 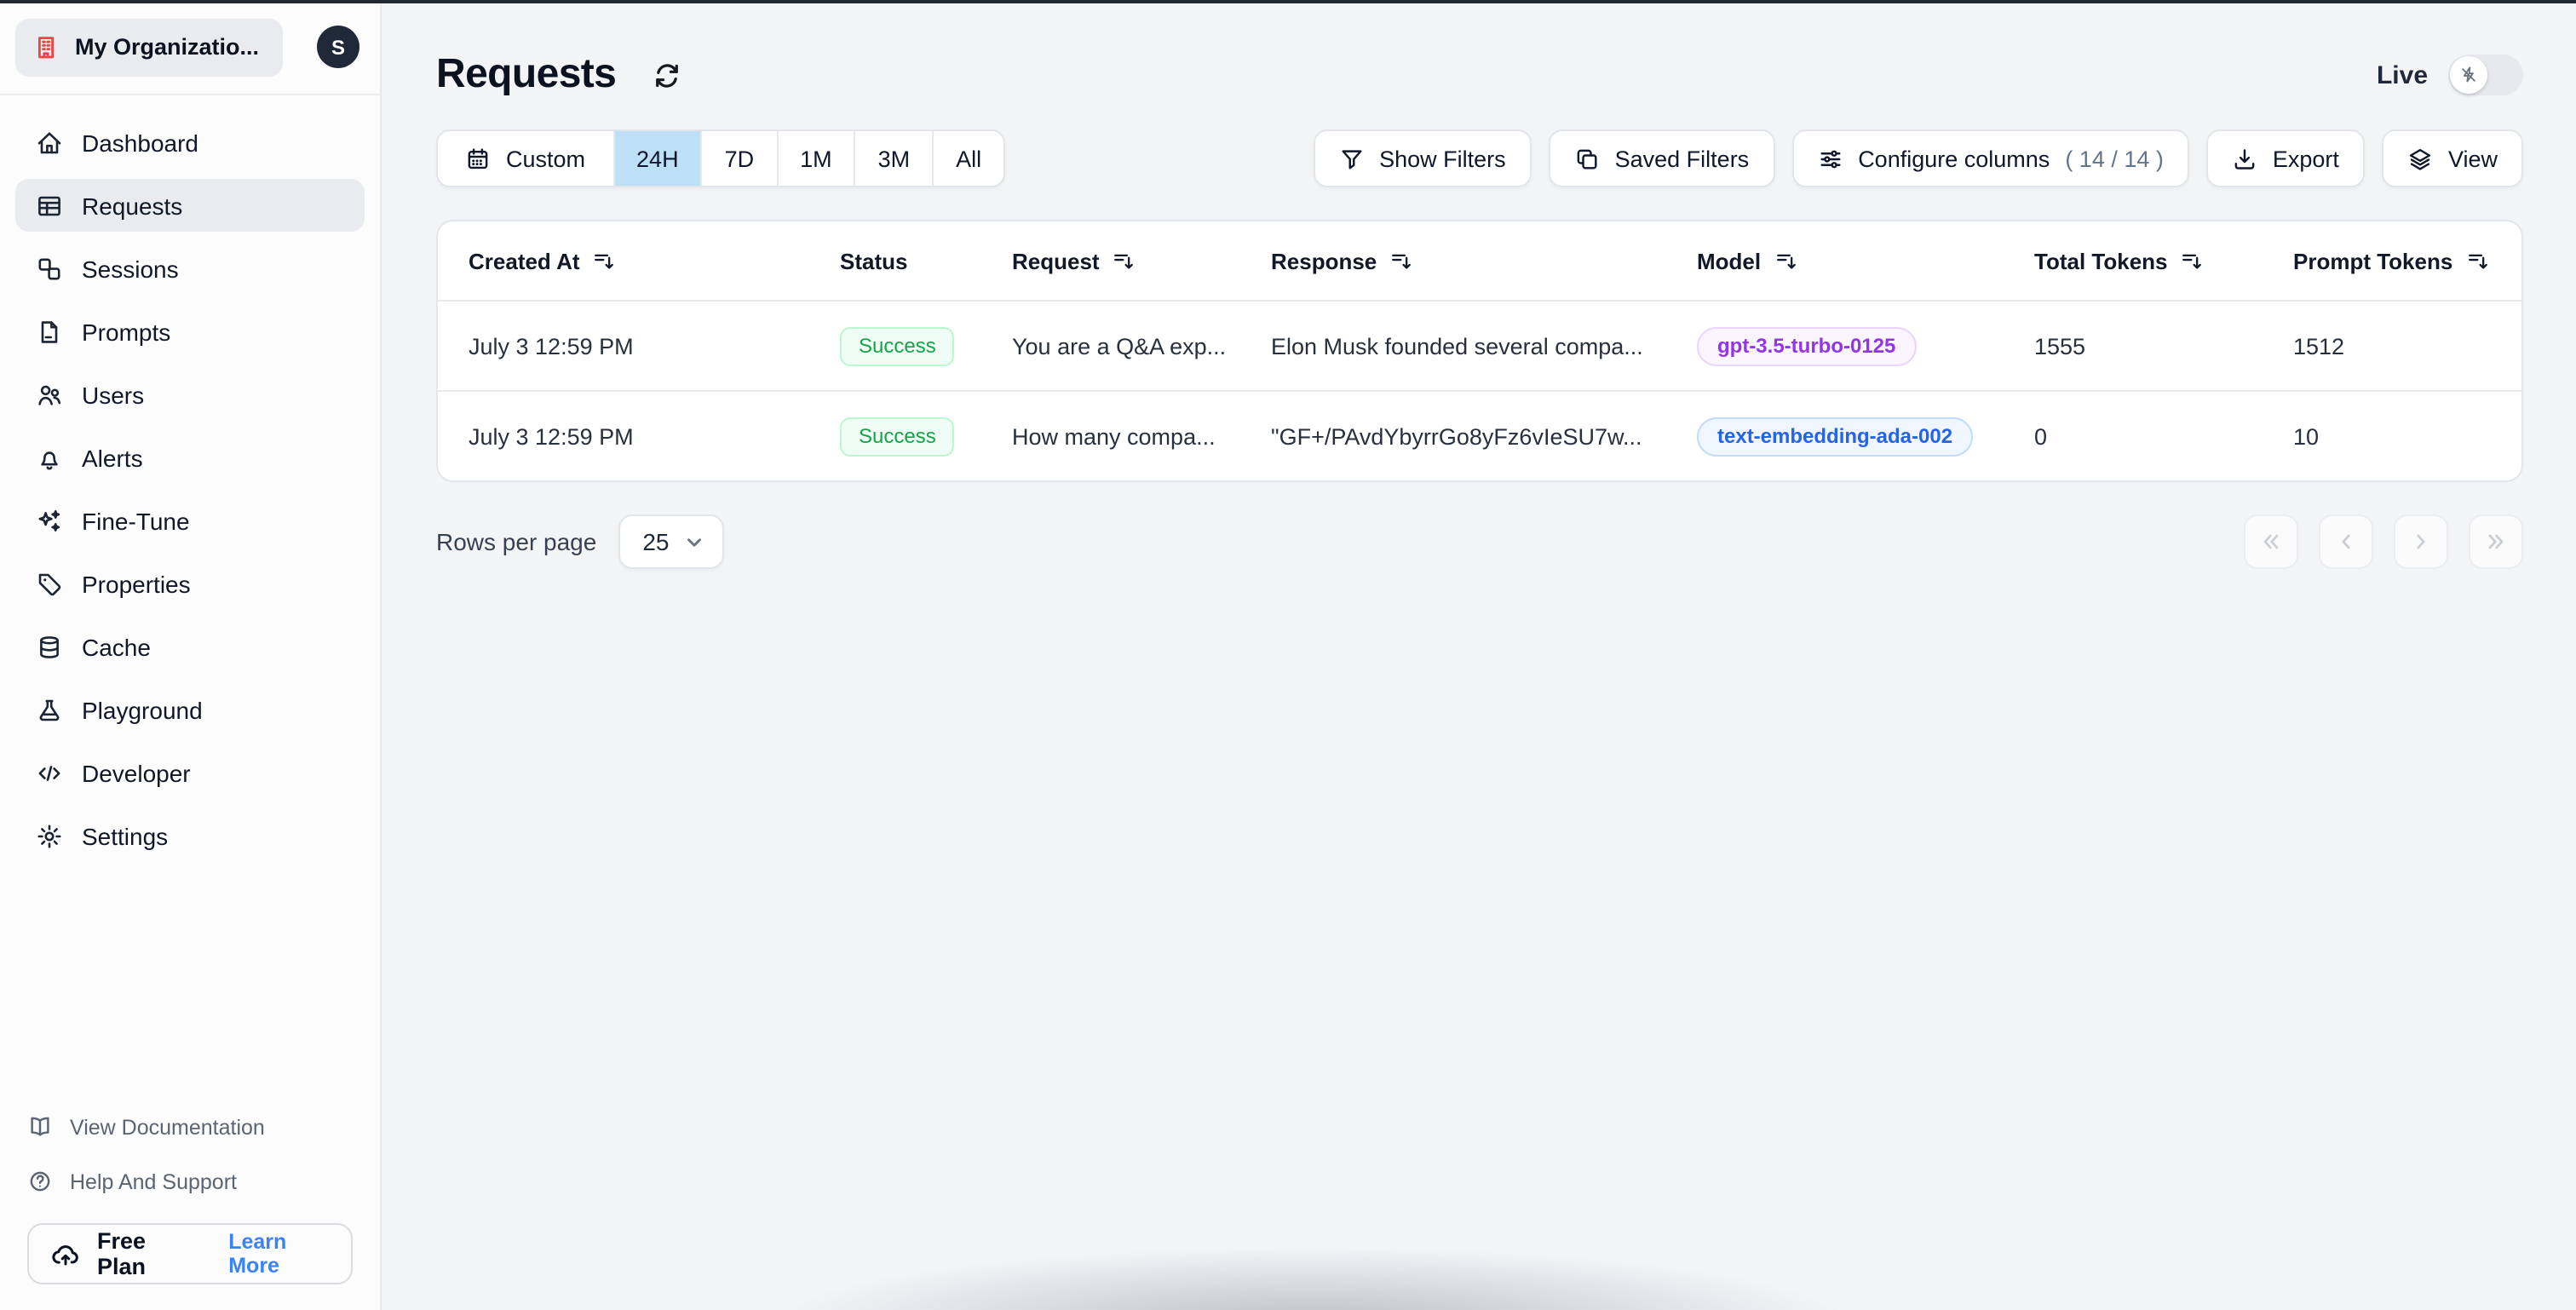 I want to click on column-header-prompt-tokens: Prompt Tokens, so click(x=2407, y=260).